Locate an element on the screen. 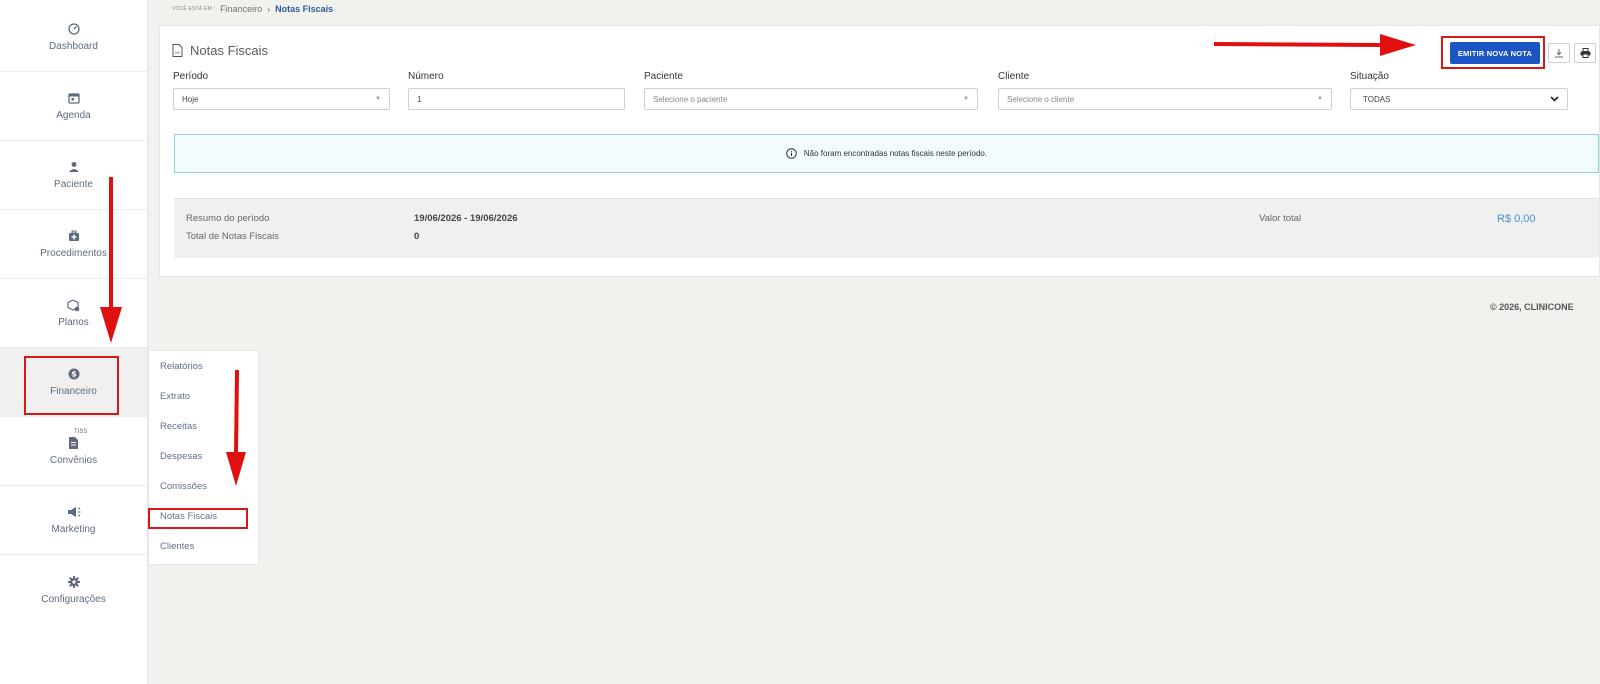 Image resolution: width=1600 pixels, height=684 pixels. document-icon is located at coordinates (74, 443).